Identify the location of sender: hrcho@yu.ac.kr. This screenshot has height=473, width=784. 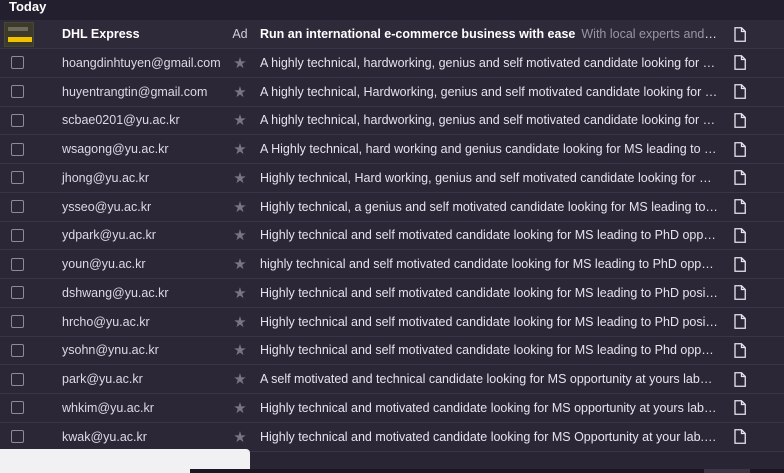
(106, 321).